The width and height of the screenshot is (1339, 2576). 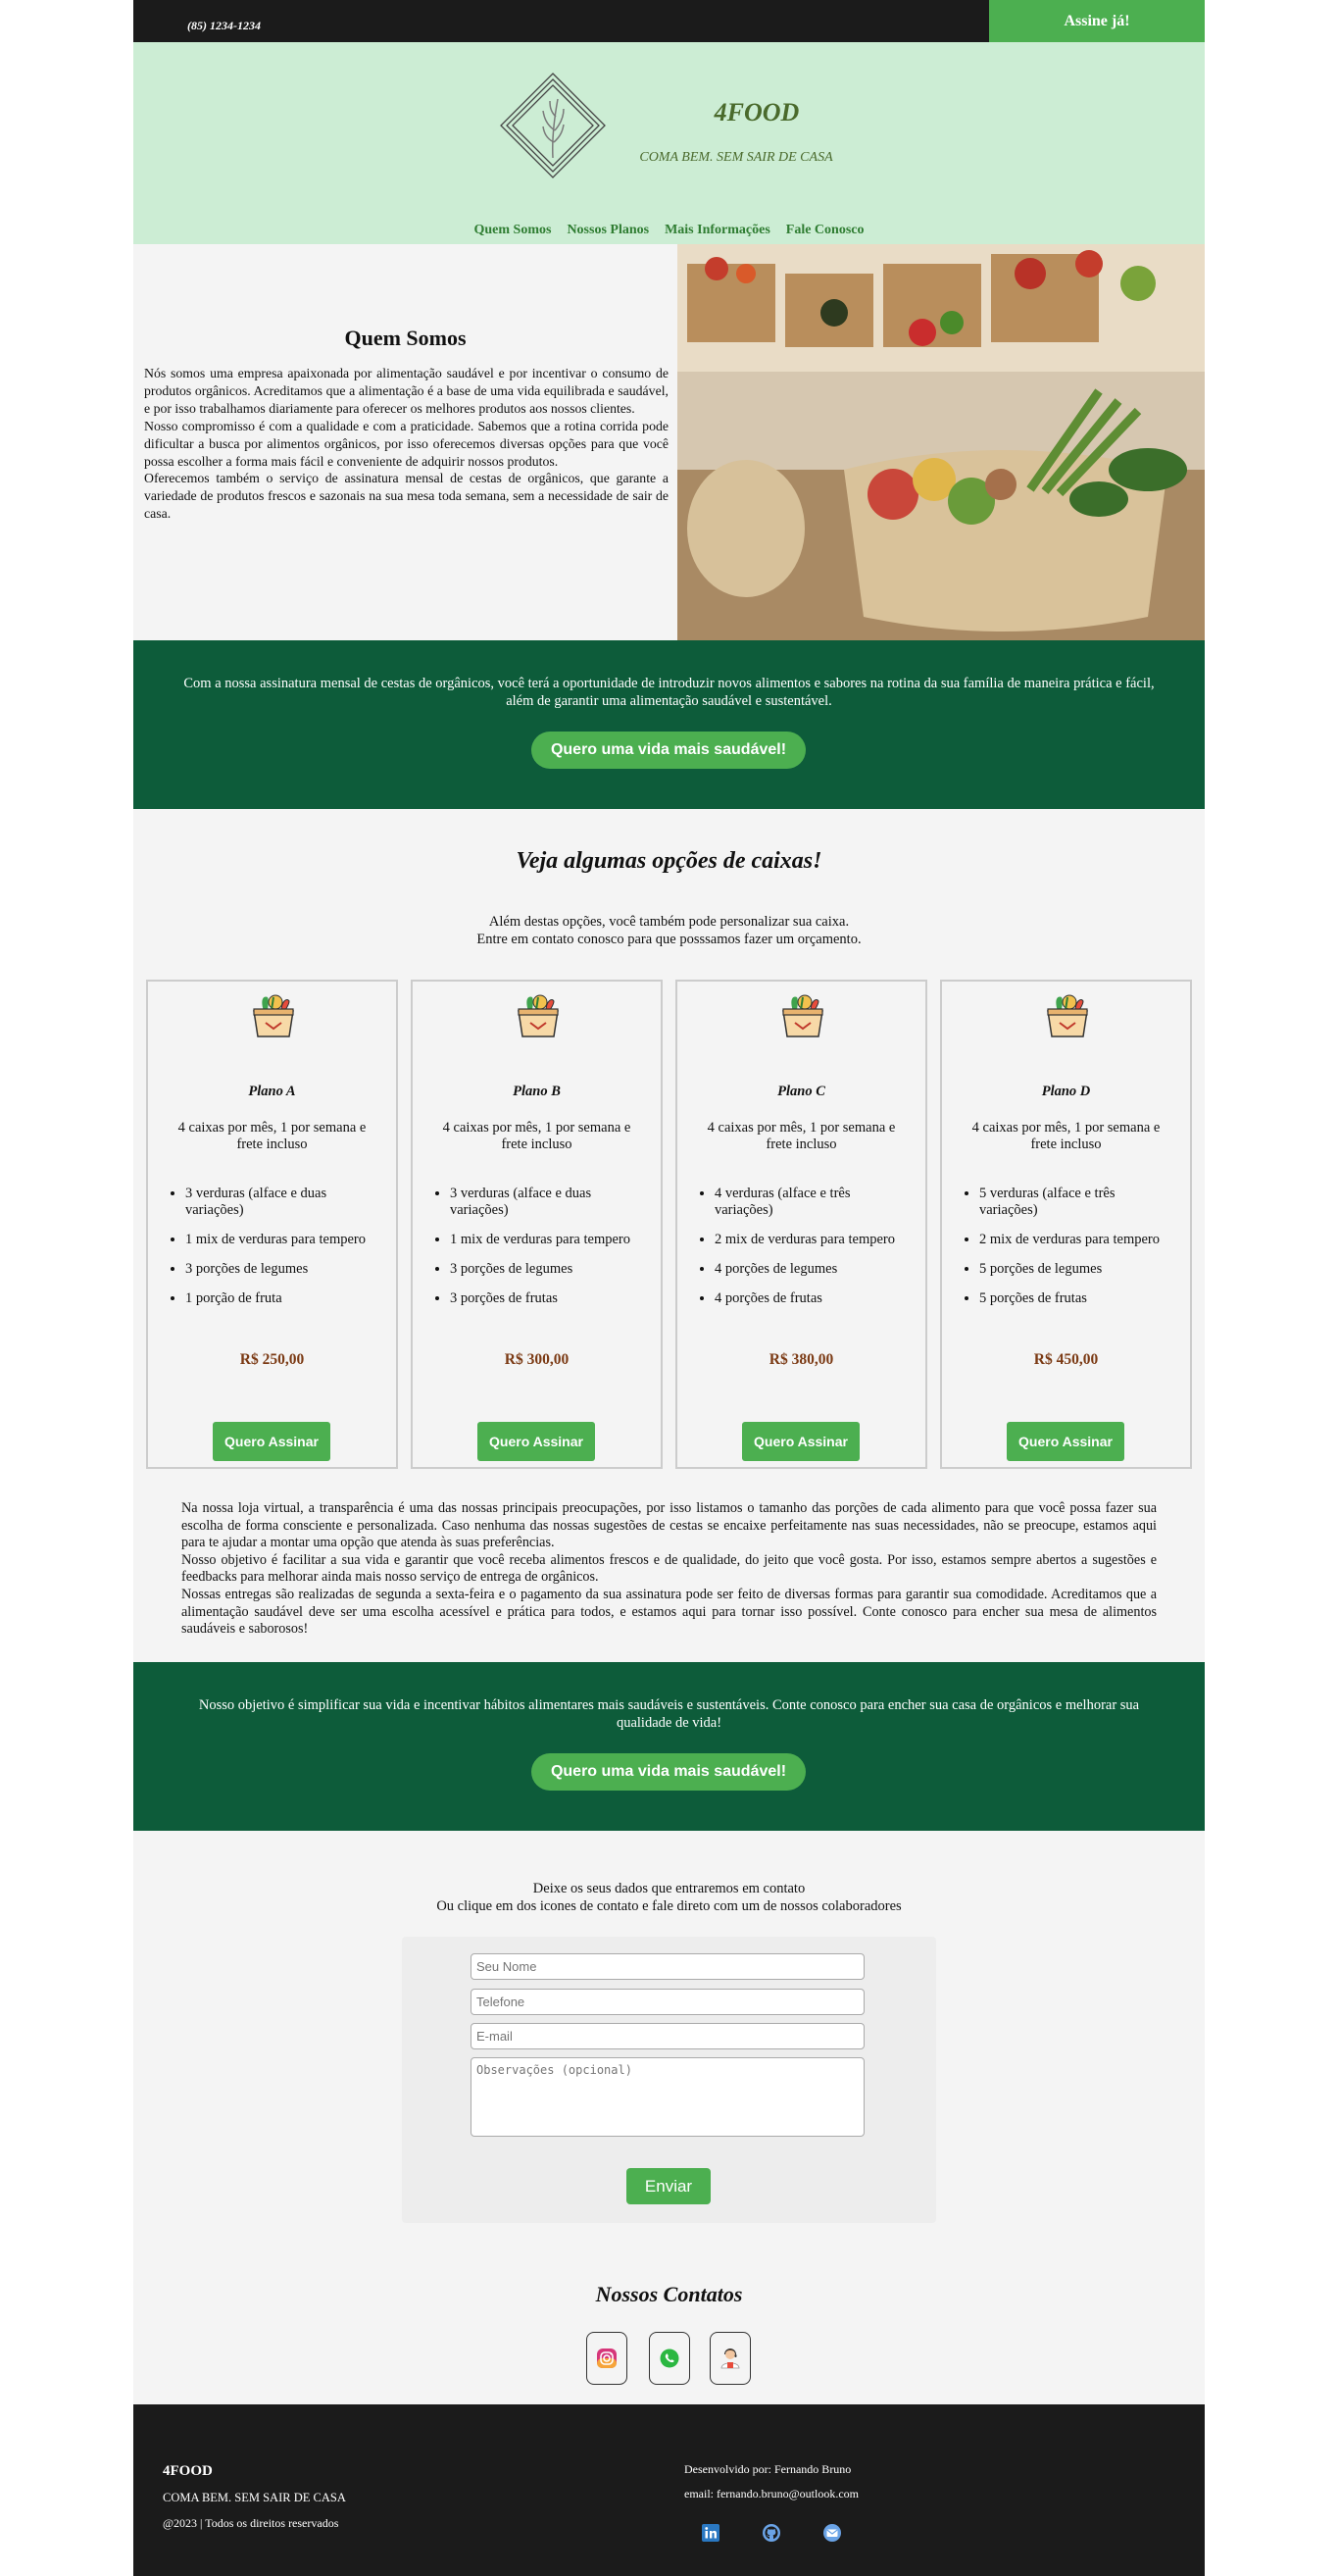 I want to click on plan-item: 5 porções de frutas, so click(x=1076, y=1299).